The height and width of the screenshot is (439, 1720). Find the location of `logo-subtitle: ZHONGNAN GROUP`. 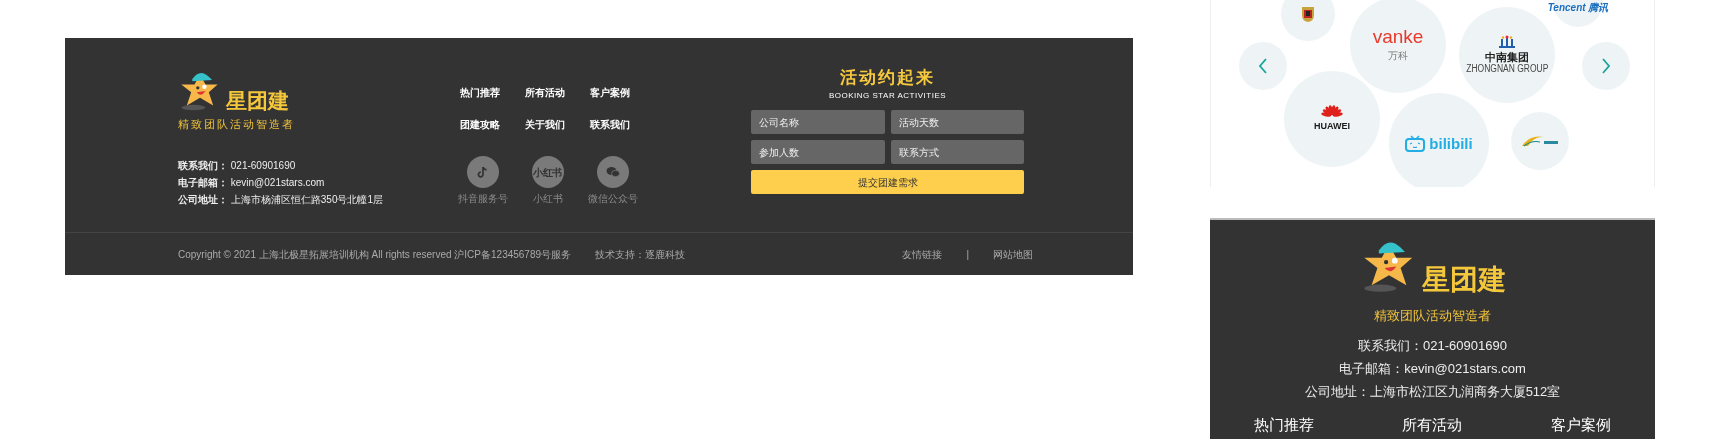

logo-subtitle: ZHONGNAN GROUP is located at coordinates (1507, 69).